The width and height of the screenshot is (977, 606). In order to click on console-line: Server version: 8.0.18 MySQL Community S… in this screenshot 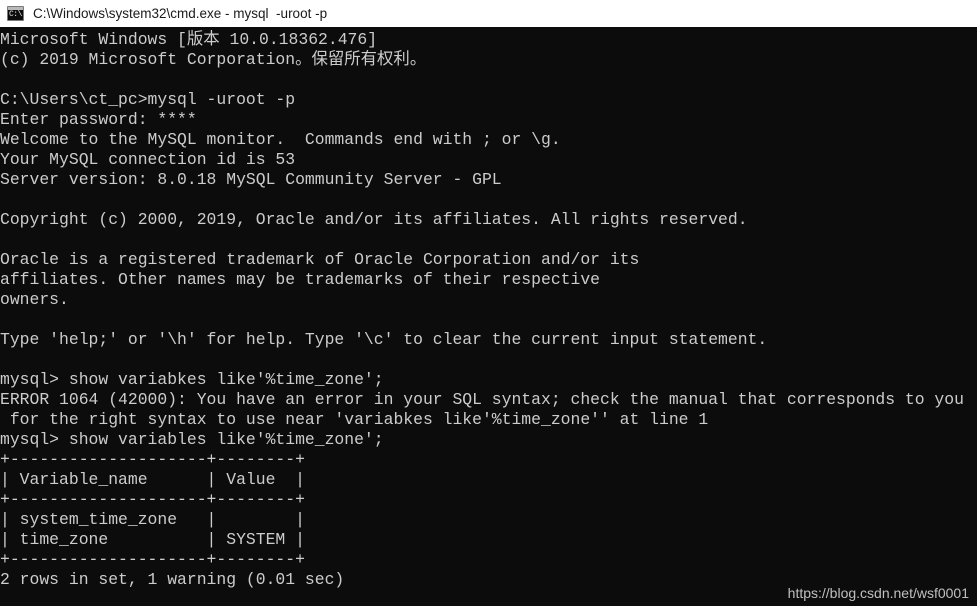, I will do `click(251, 179)`.